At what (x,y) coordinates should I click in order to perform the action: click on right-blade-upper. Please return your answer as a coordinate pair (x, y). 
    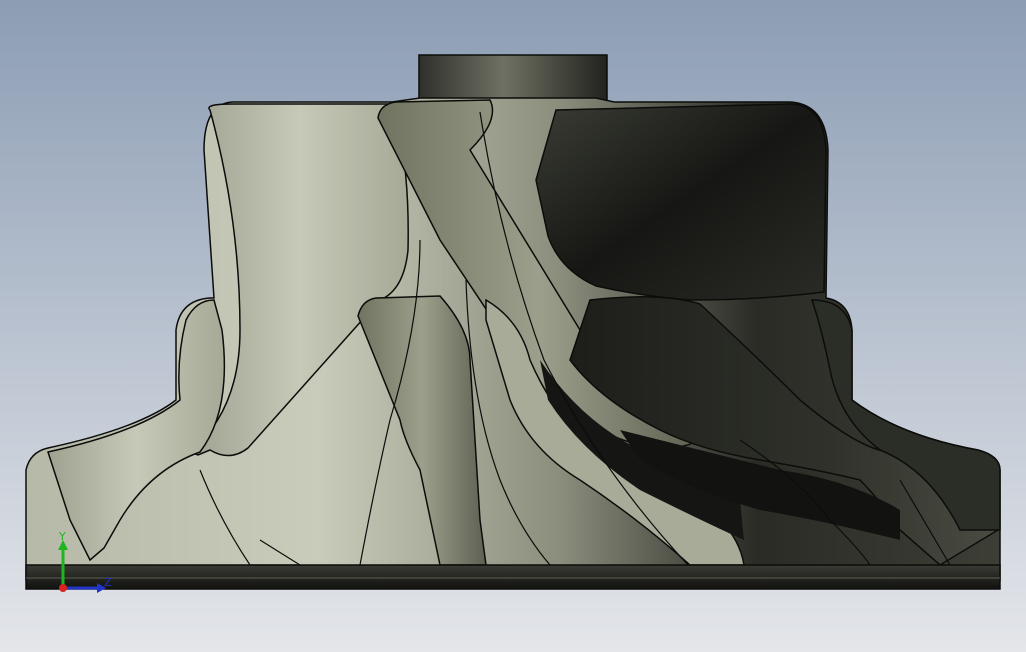
    Looking at the image, I should click on (681, 202).